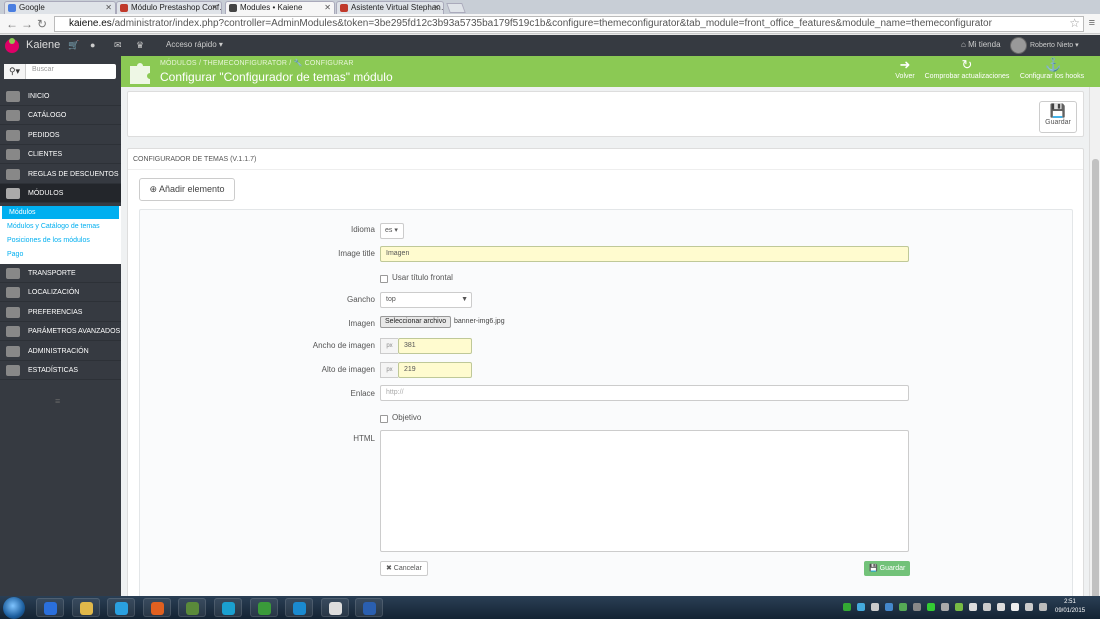 Image resolution: width=1100 pixels, height=619 pixels. What do you see at coordinates (384, 419) in the screenshot?
I see `target-checkbox` at bounding box center [384, 419].